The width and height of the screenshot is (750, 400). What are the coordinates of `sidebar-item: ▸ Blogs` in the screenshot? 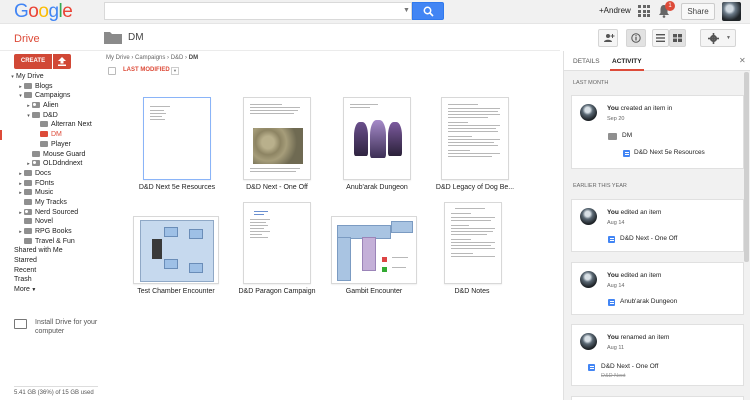 It's located at (50, 87).